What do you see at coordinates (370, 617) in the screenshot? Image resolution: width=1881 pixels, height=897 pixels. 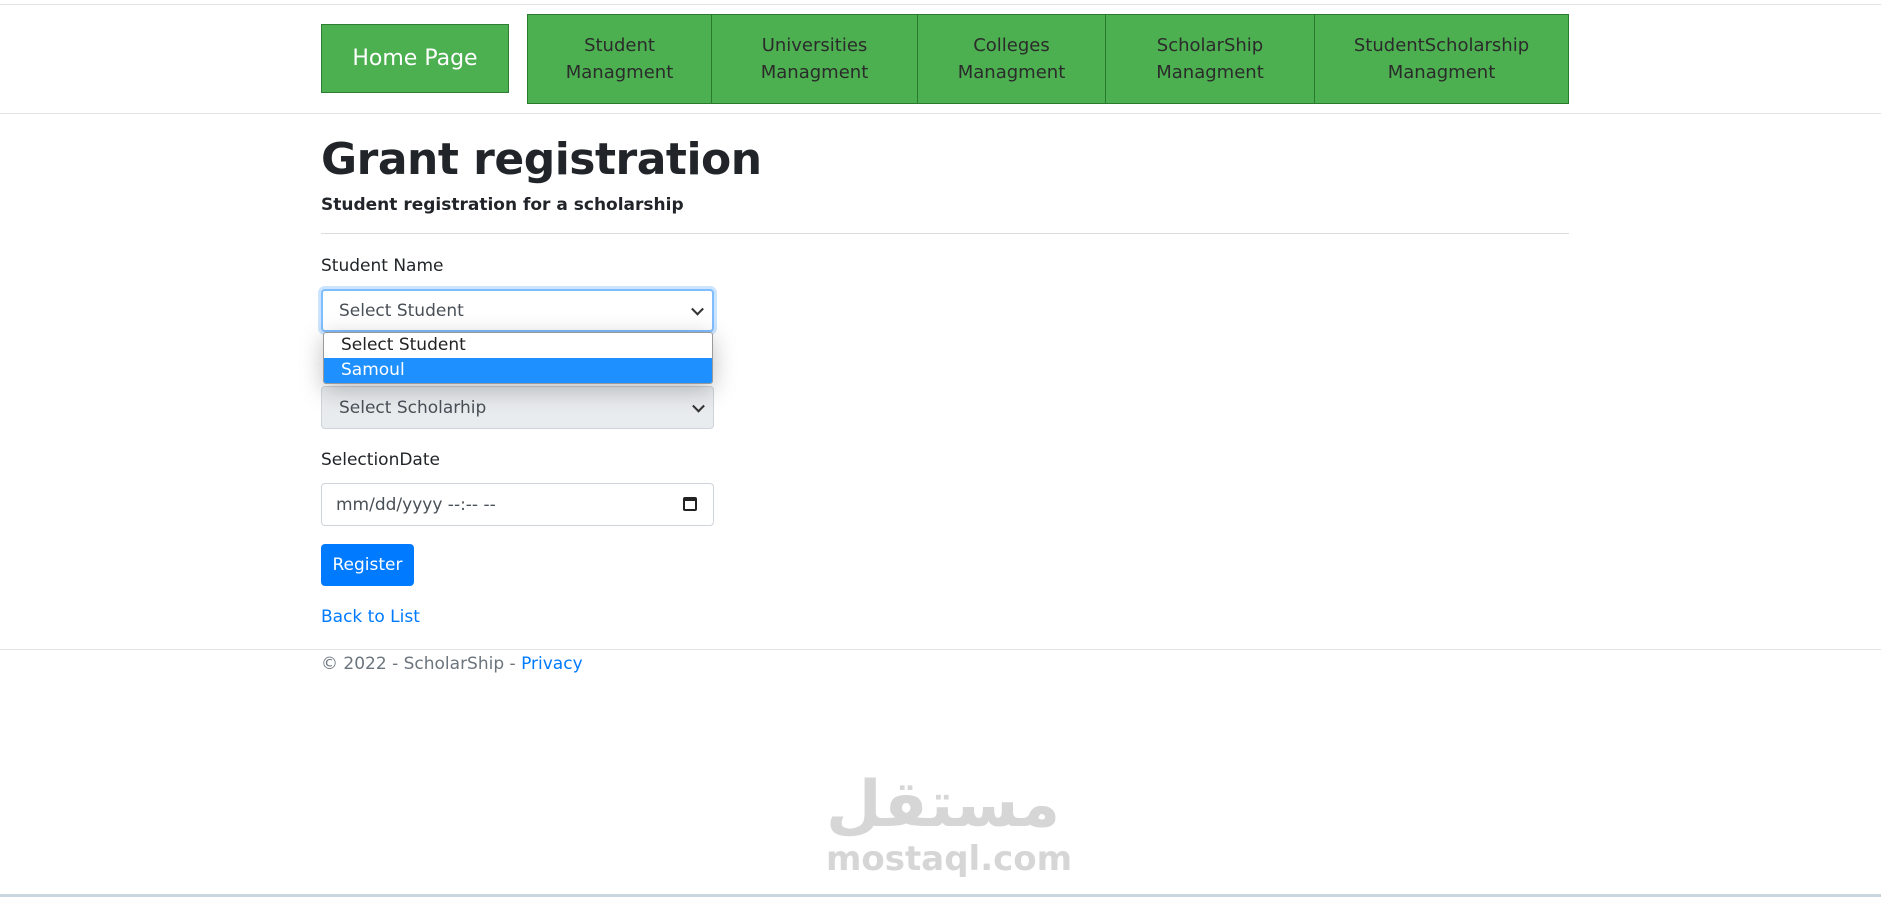 I see `back-to-list-link: Back to List` at bounding box center [370, 617].